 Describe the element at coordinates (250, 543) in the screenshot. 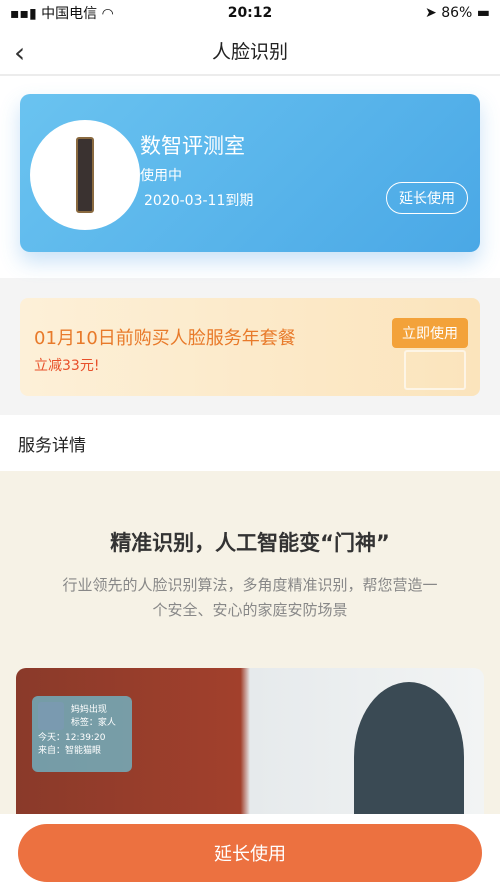

I see `detail-title: 精准识别，人工智能变“门神”` at that location.